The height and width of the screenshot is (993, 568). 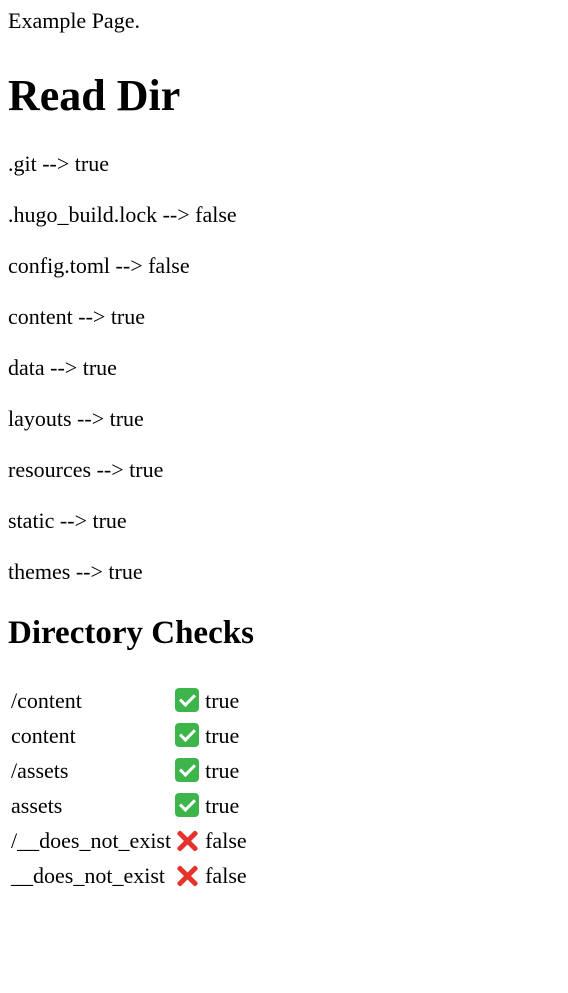 What do you see at coordinates (86, 470) in the screenshot?
I see `dir-entry: resources --> true` at bounding box center [86, 470].